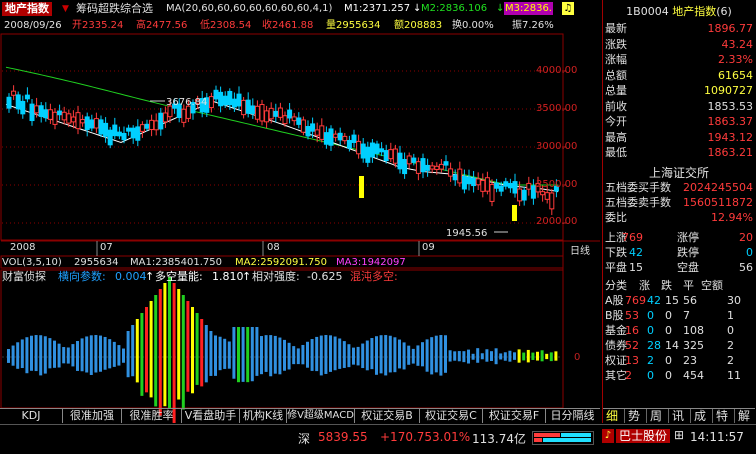  I want to click on xd-label: 相对强度:, so click(276, 276).